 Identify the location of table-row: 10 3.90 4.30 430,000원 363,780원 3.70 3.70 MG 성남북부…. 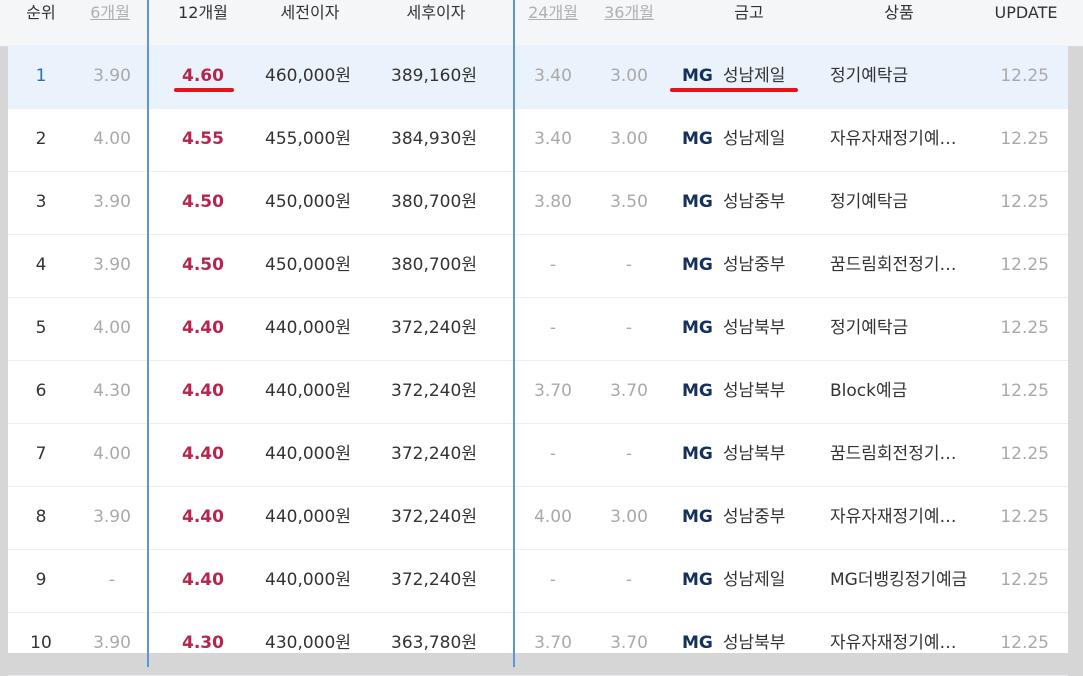
(538, 644).